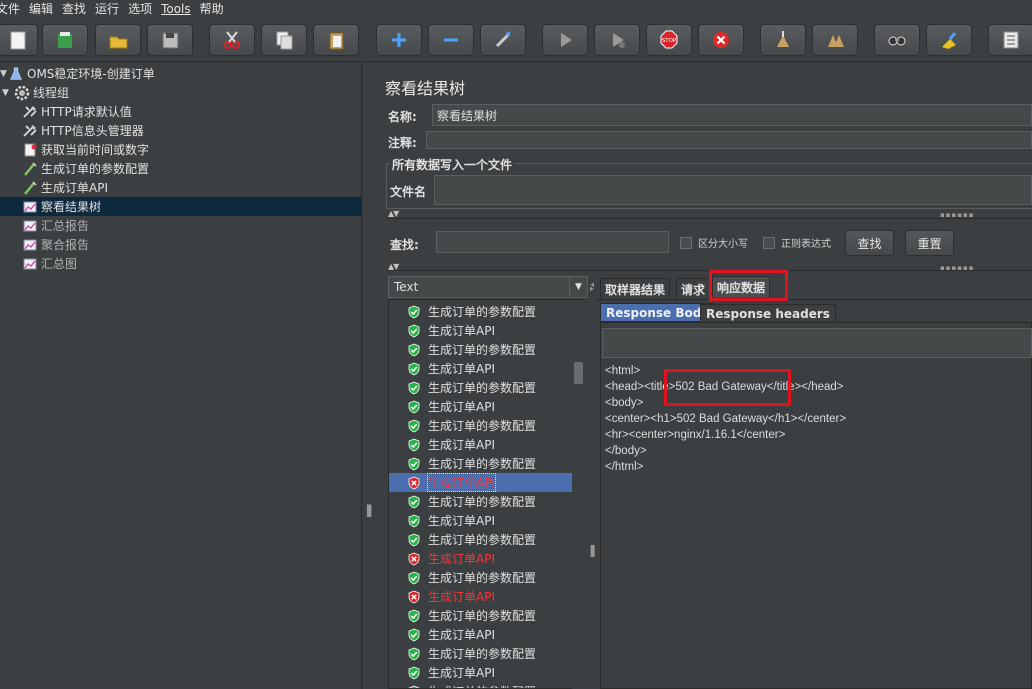  I want to click on tree-item: 生成订单的参数配置, so click(74, 168).